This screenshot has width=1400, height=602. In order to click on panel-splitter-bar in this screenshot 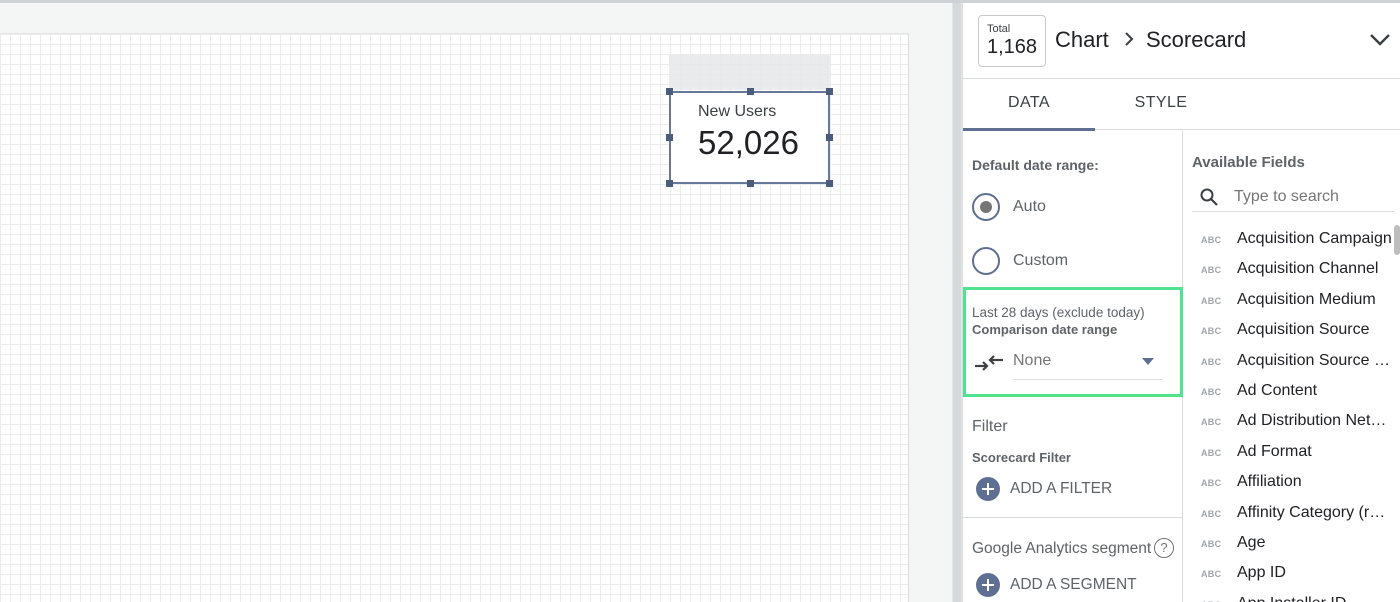, I will do `click(957, 302)`.